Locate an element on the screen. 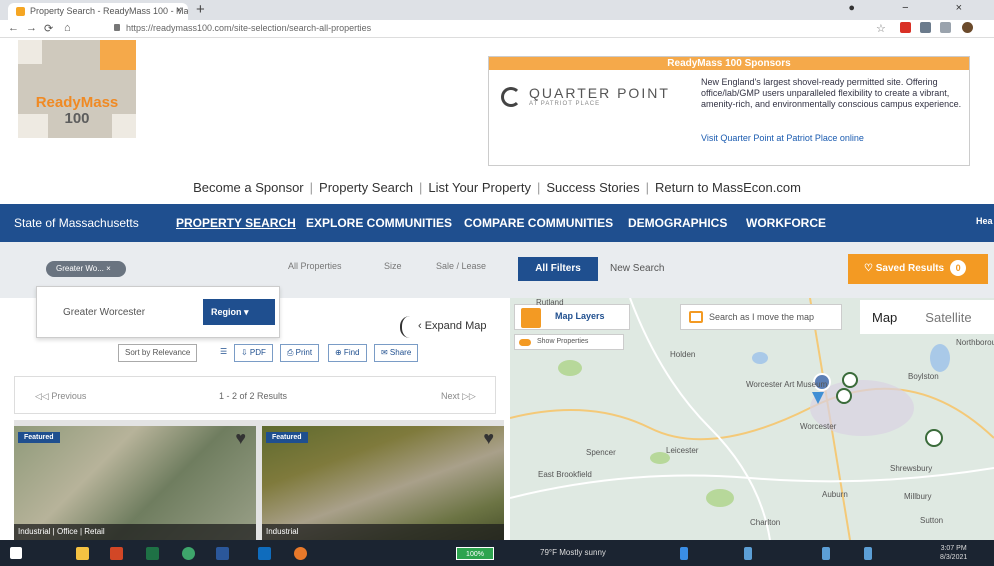 This screenshot has width=994, height=566. map-layers-button: Map Layers is located at coordinates (572, 317).